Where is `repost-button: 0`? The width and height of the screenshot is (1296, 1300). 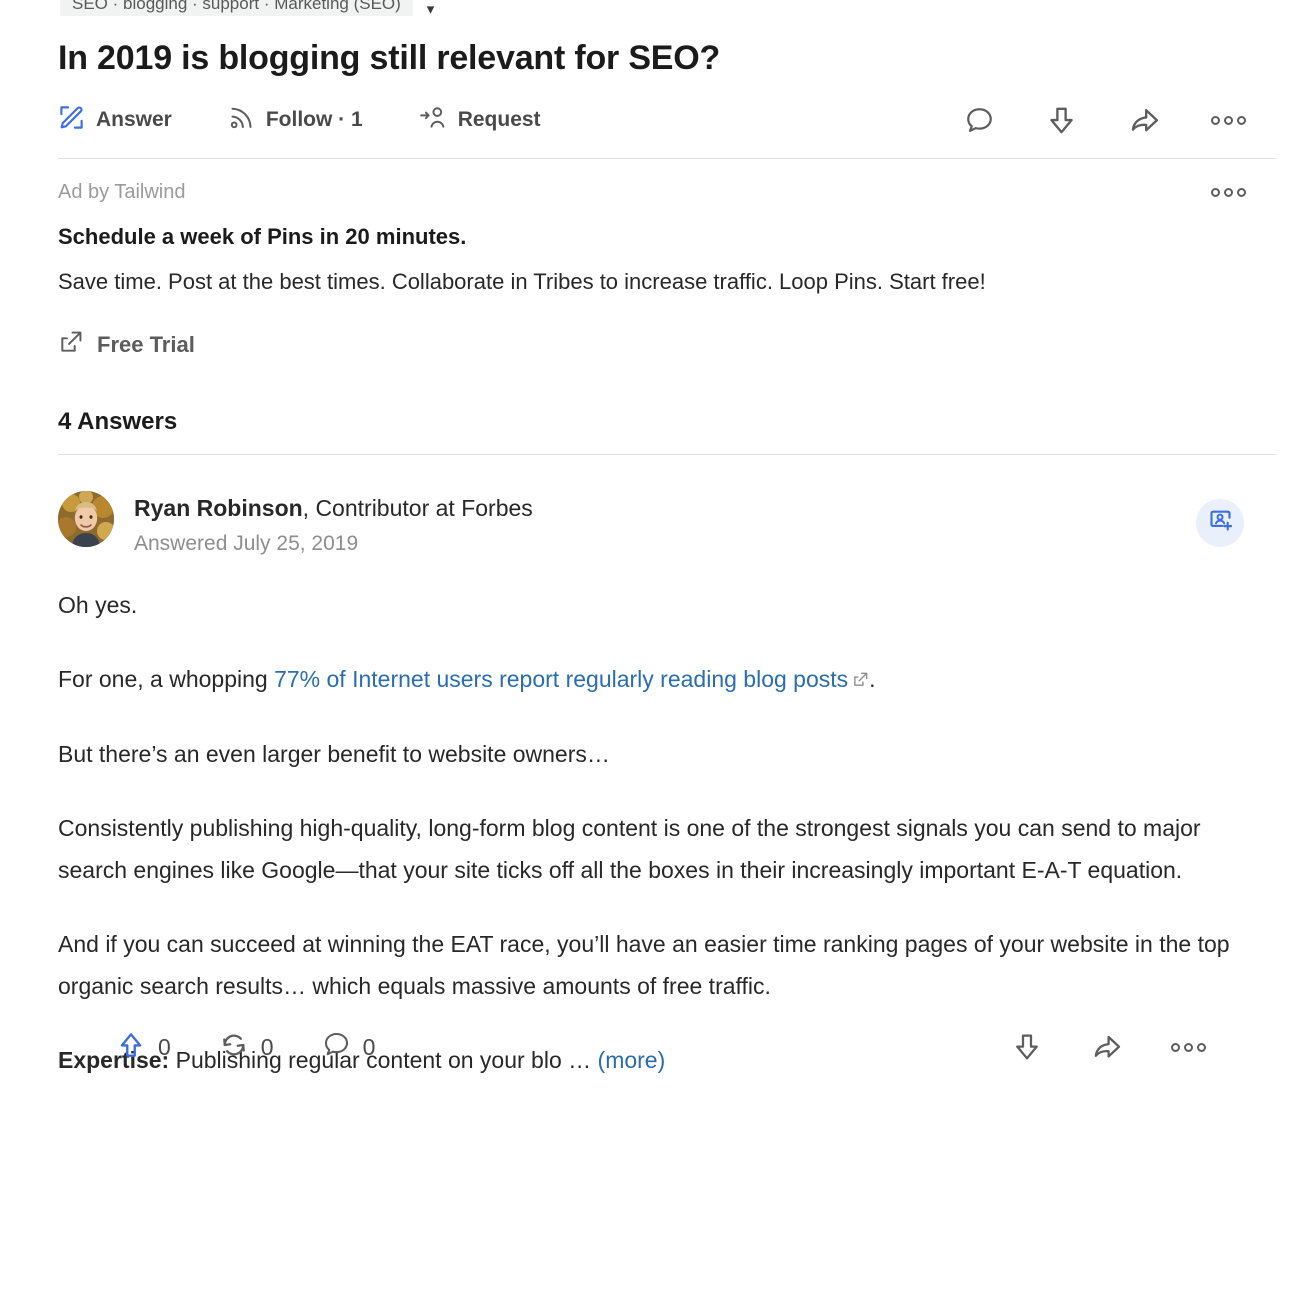 repost-button: 0 is located at coordinates (246, 1047).